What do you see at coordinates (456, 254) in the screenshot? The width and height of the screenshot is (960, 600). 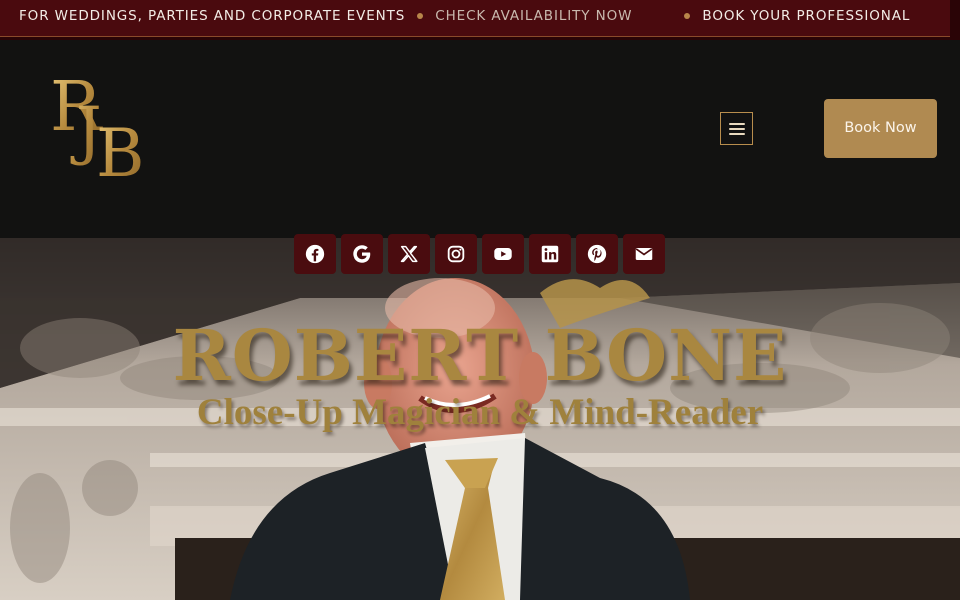 I see `instagram-icon` at bounding box center [456, 254].